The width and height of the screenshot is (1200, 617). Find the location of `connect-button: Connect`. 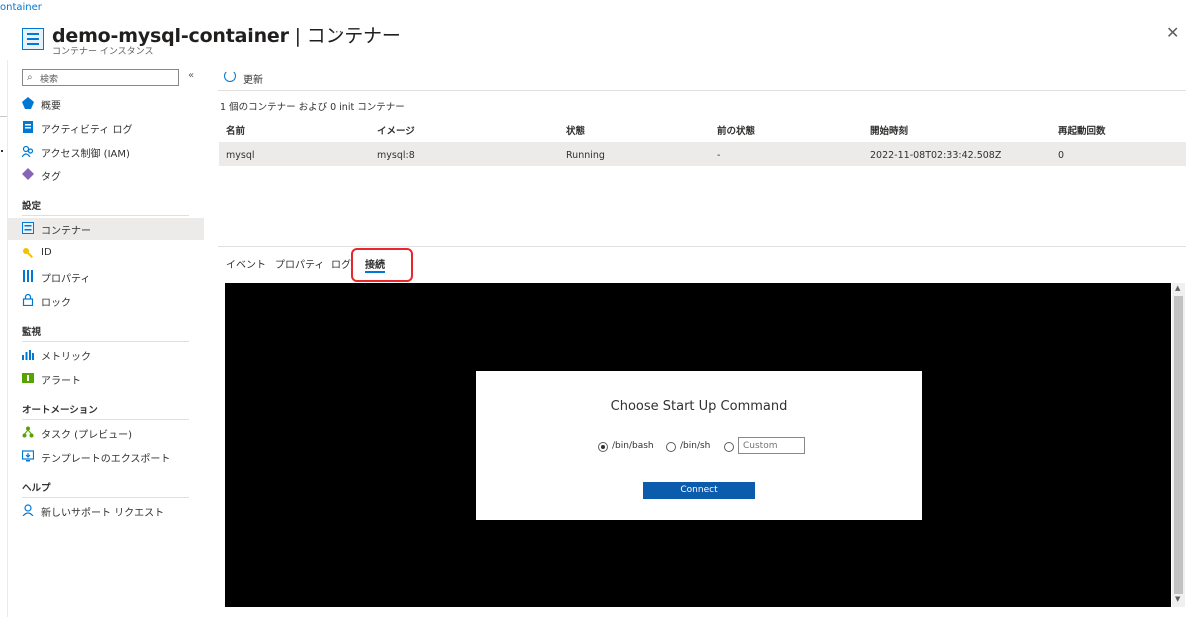

connect-button: Connect is located at coordinates (699, 490).